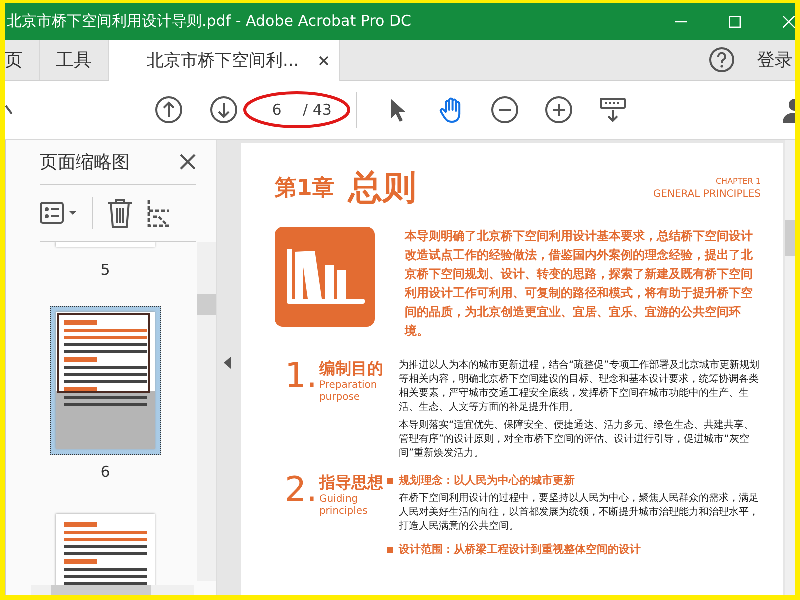 This screenshot has width=800, height=600. What do you see at coordinates (59, 213) in the screenshot?
I see `options-icon` at bounding box center [59, 213].